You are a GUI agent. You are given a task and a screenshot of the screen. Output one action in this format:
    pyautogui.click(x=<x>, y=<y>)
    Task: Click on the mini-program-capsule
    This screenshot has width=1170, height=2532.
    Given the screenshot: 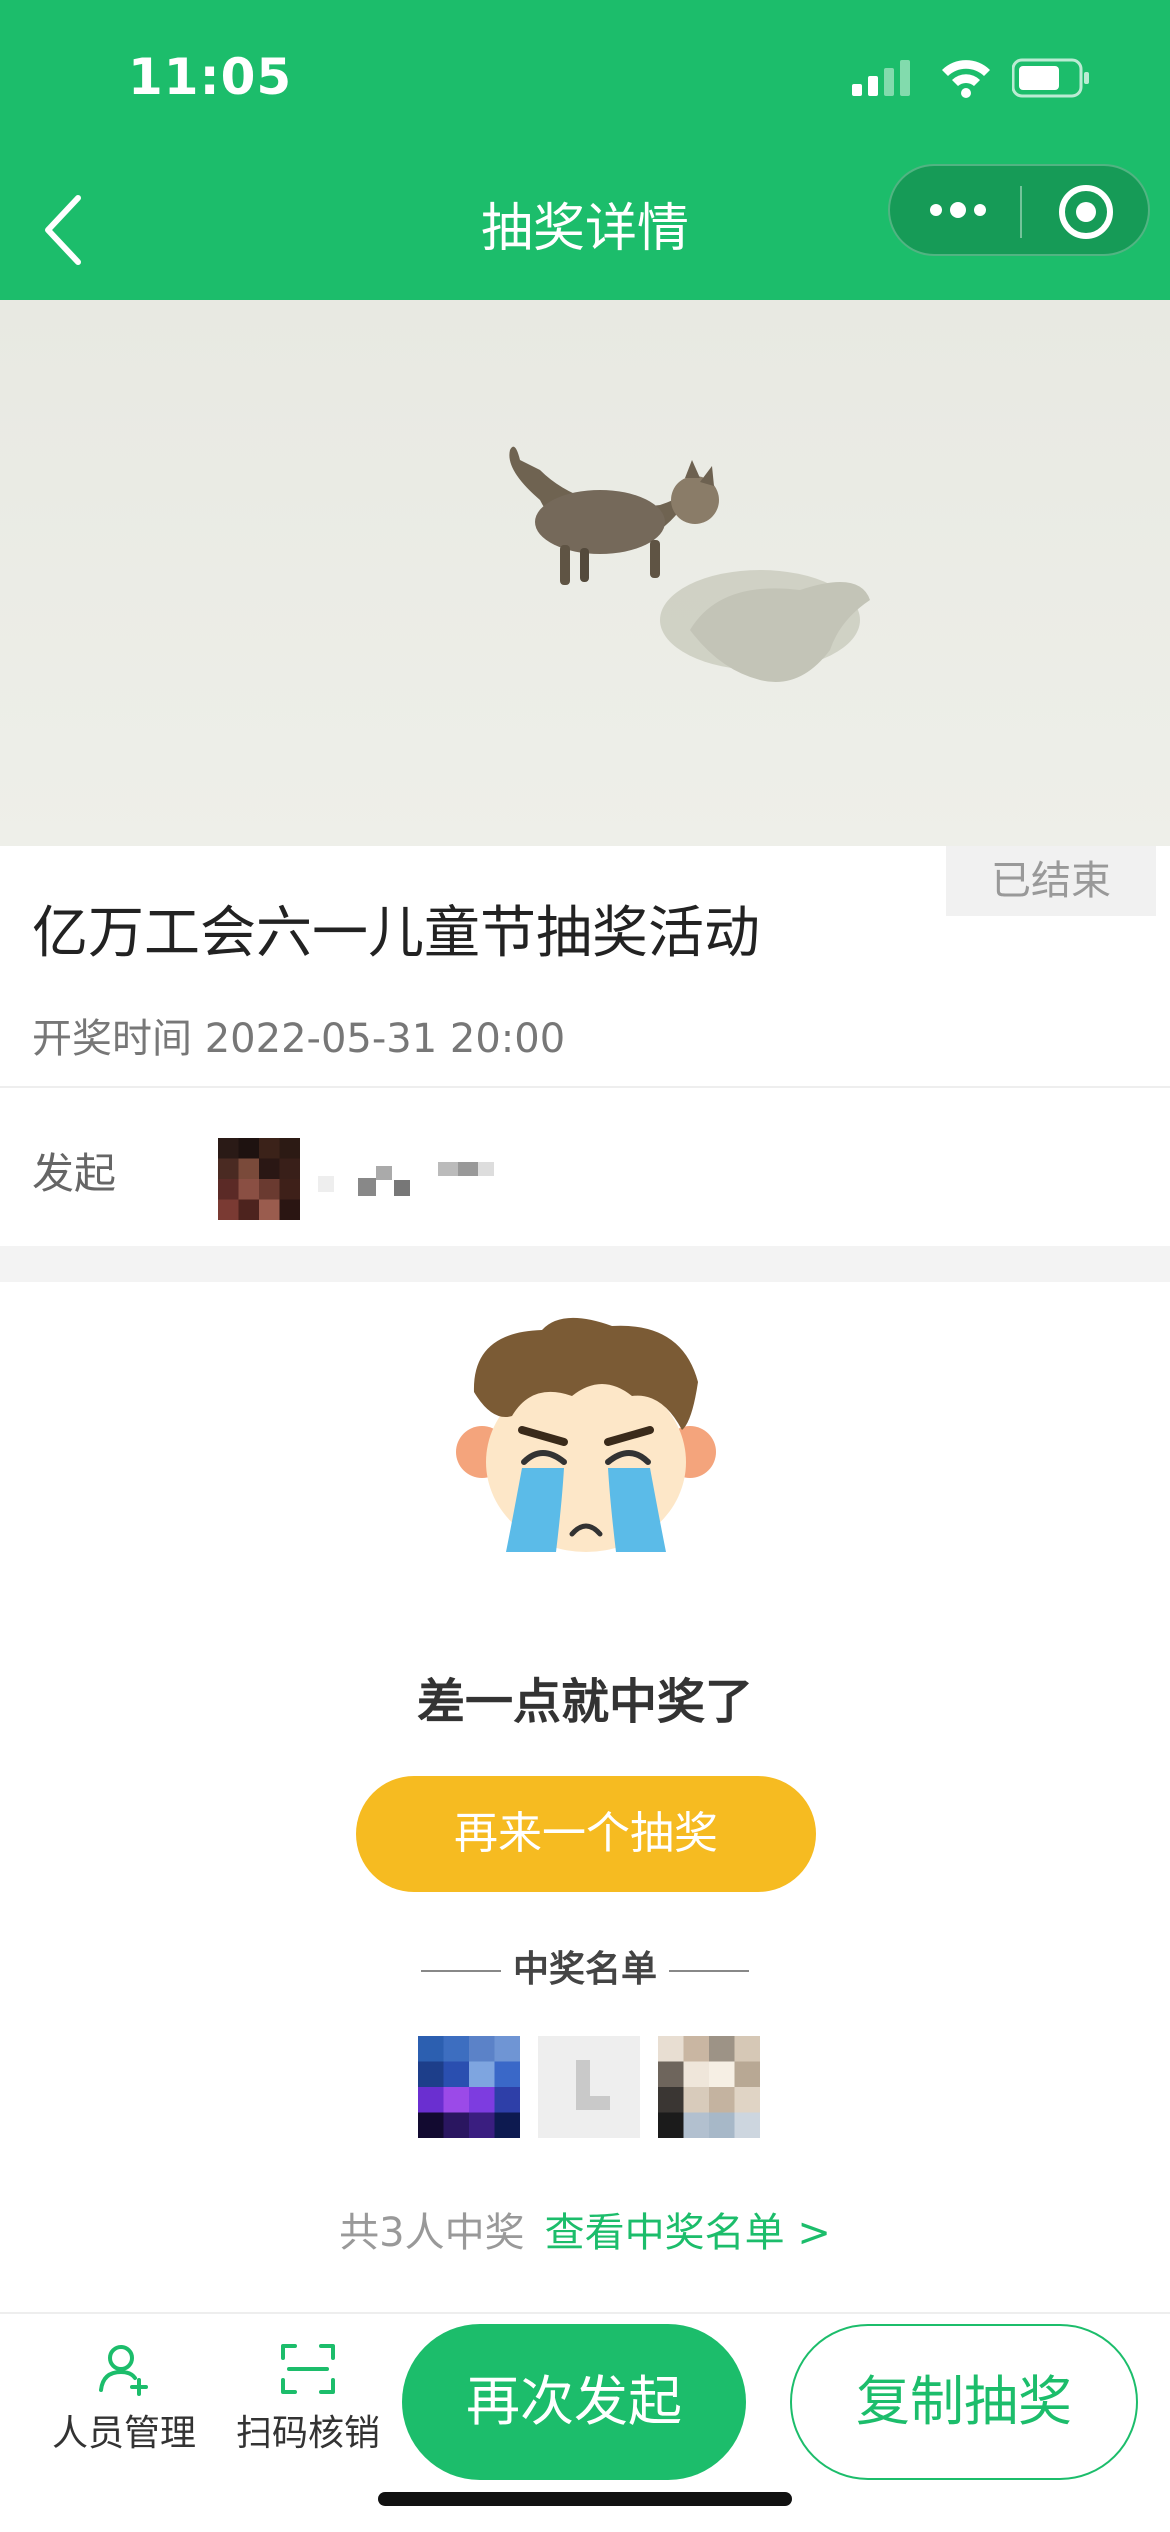 What is the action you would take?
    pyautogui.click(x=1019, y=210)
    